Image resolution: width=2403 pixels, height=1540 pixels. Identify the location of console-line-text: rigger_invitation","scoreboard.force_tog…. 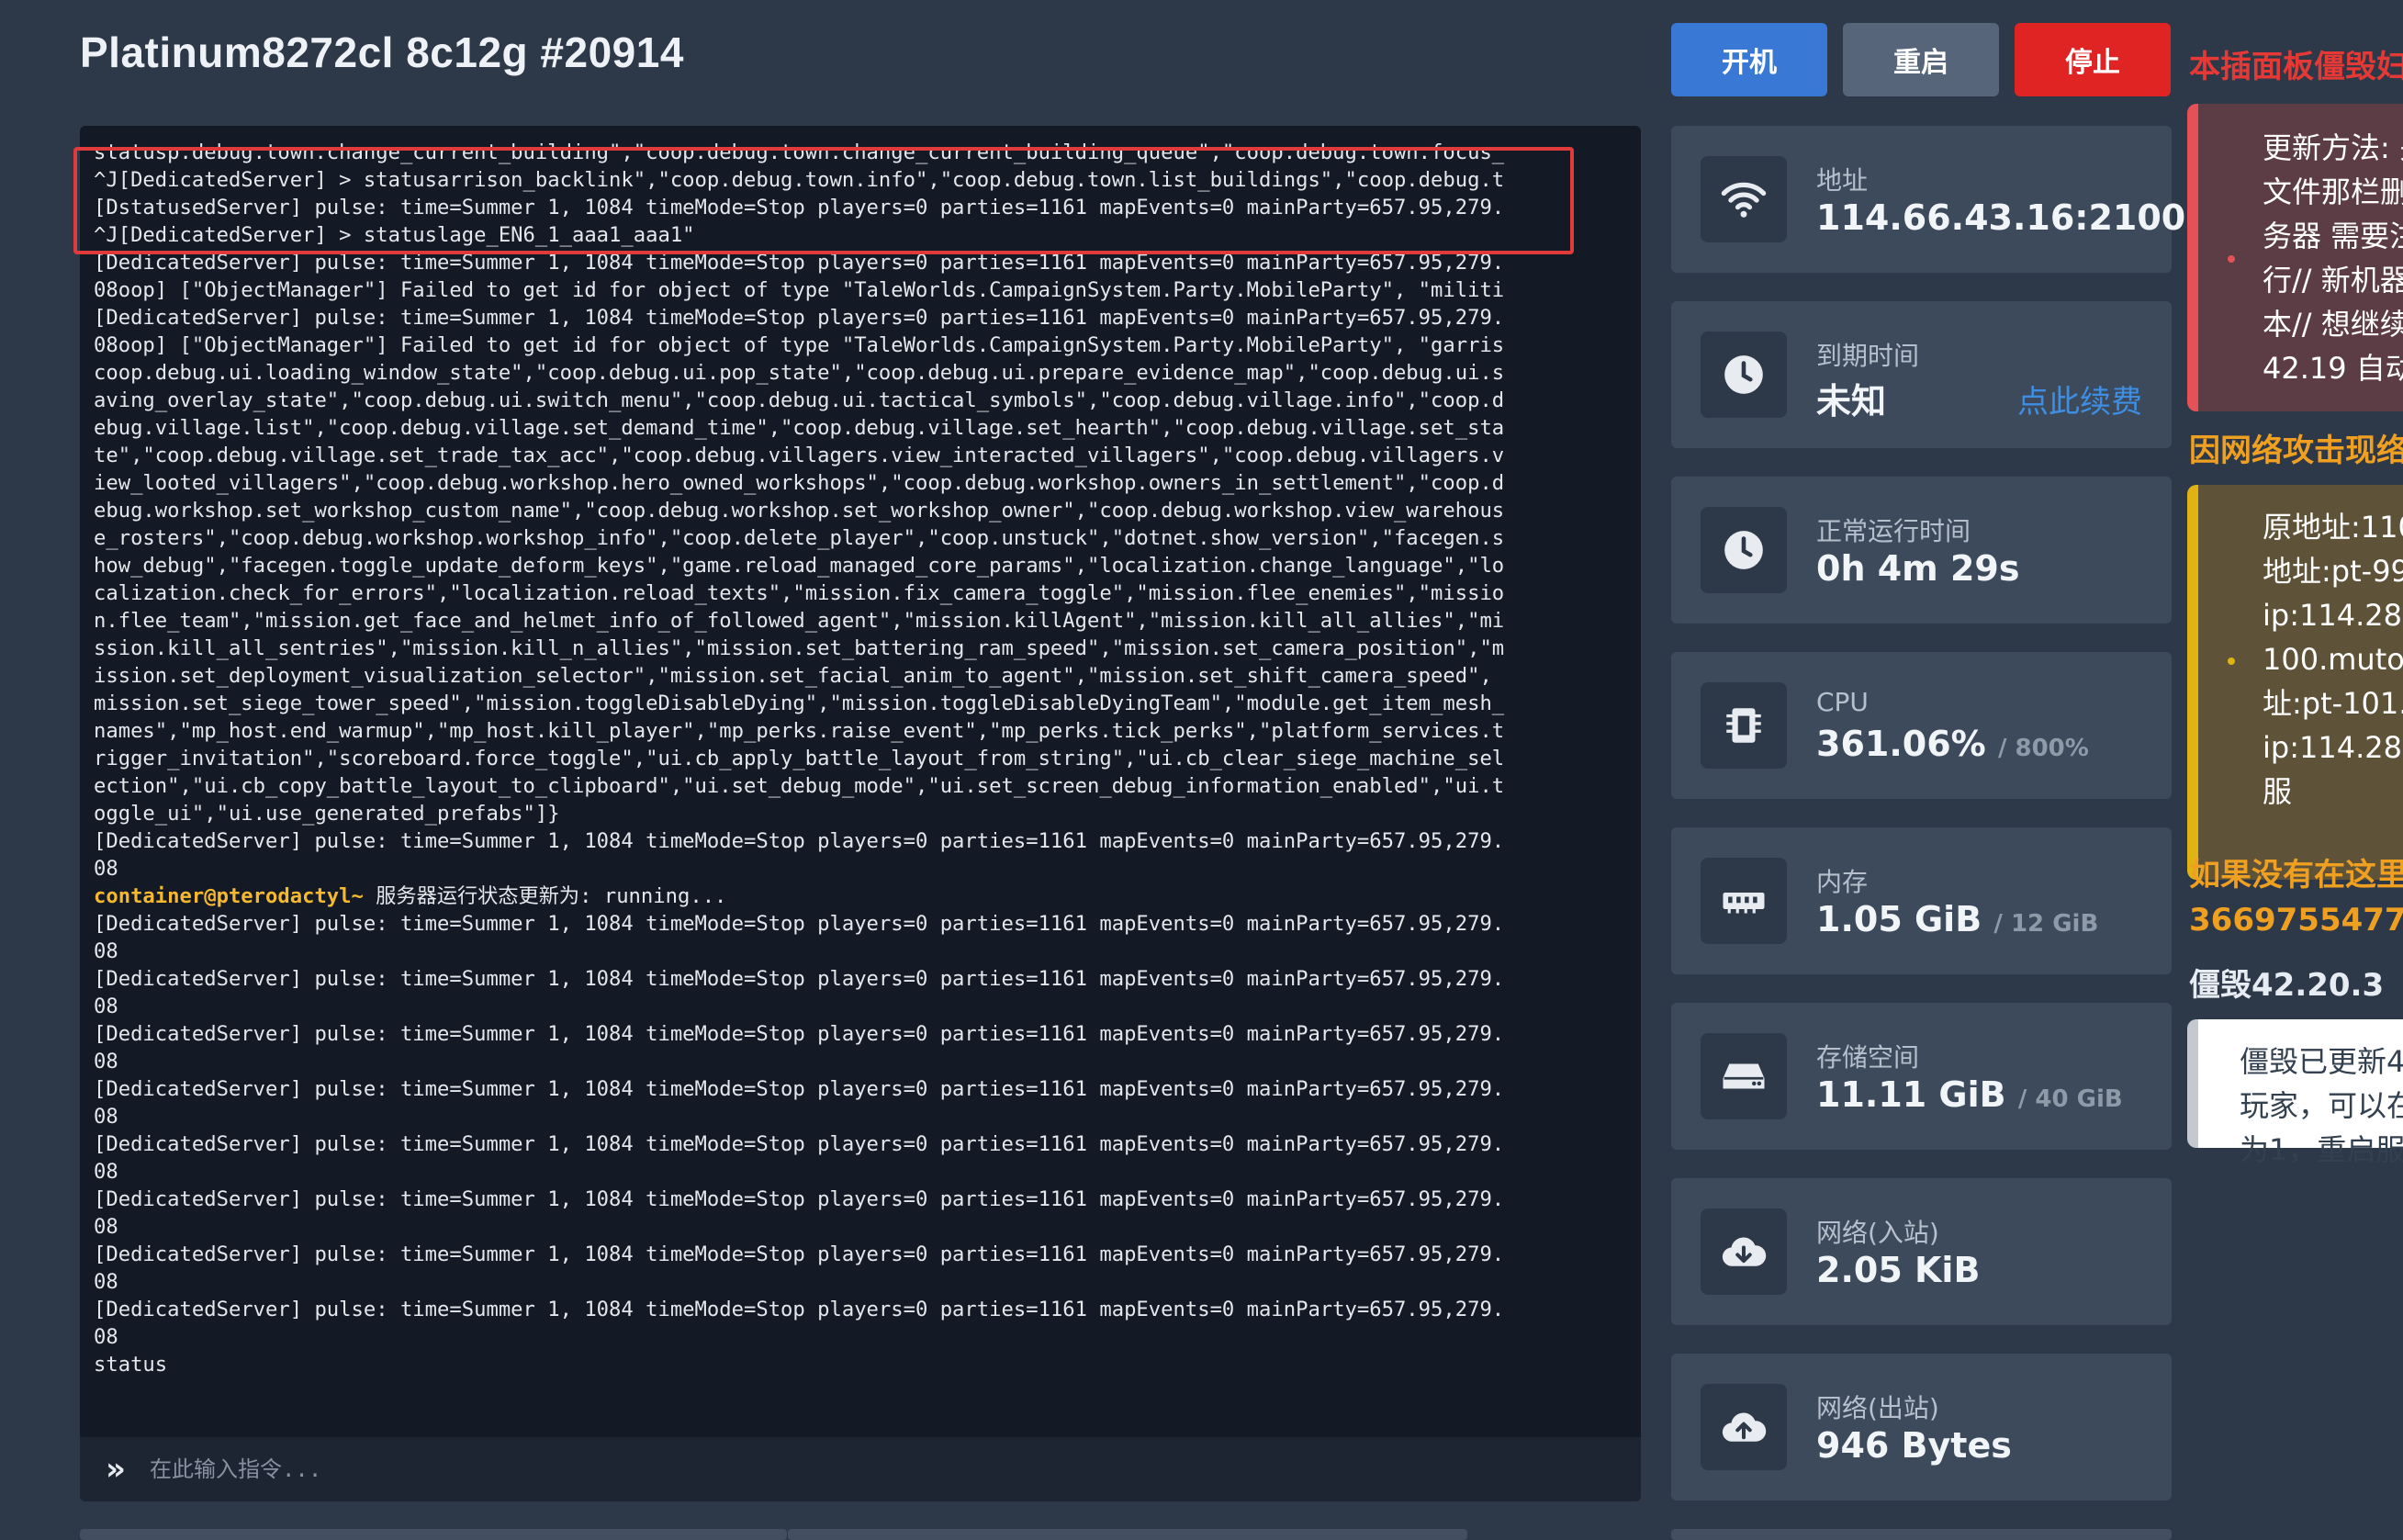
(799, 758).